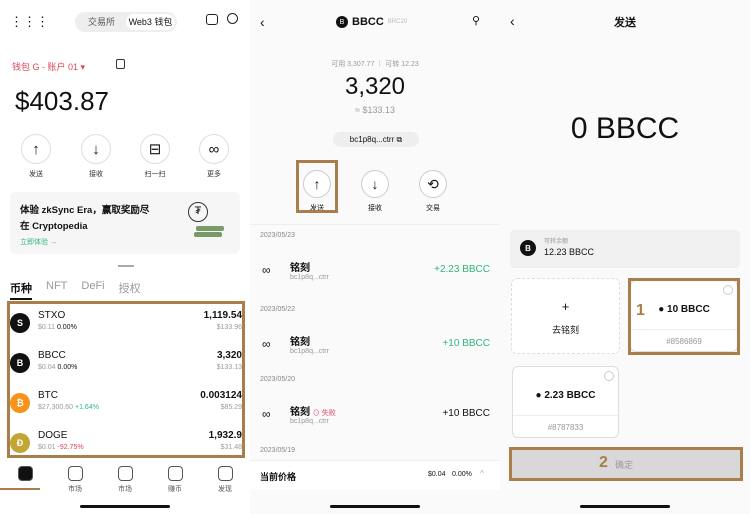 The image size is (750, 514). What do you see at coordinates (62, 101) in the screenshot?
I see `total-balance: $403.87` at bounding box center [62, 101].